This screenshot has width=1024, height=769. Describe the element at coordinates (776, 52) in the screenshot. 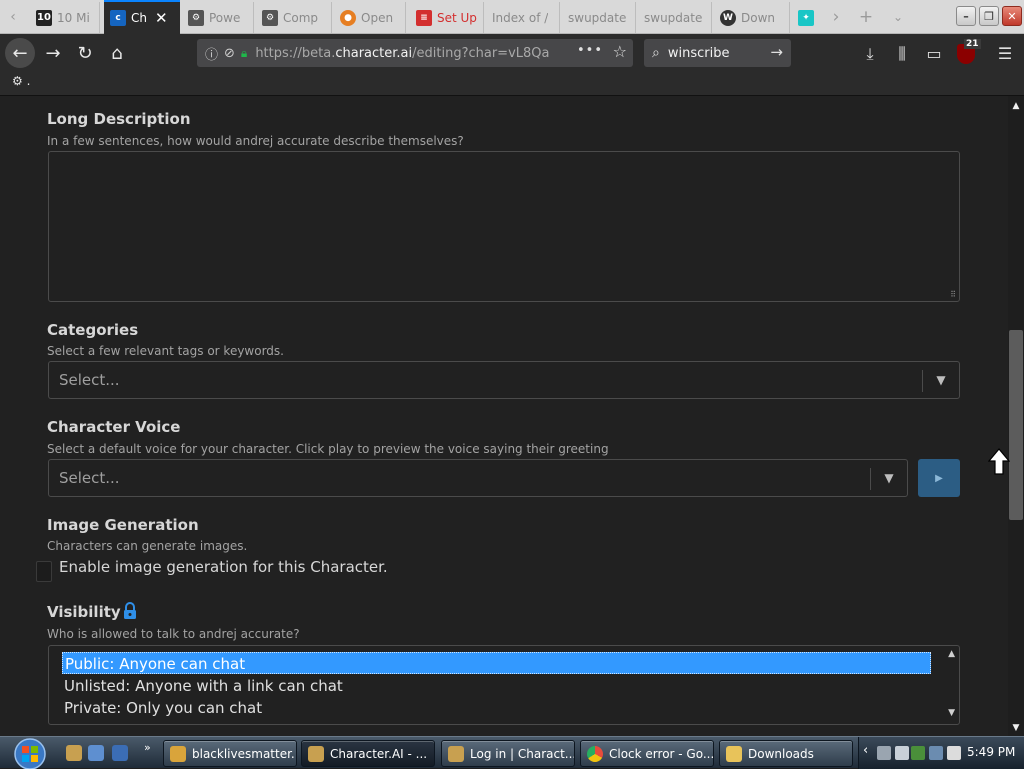

I see `search-go-icon: →` at that location.